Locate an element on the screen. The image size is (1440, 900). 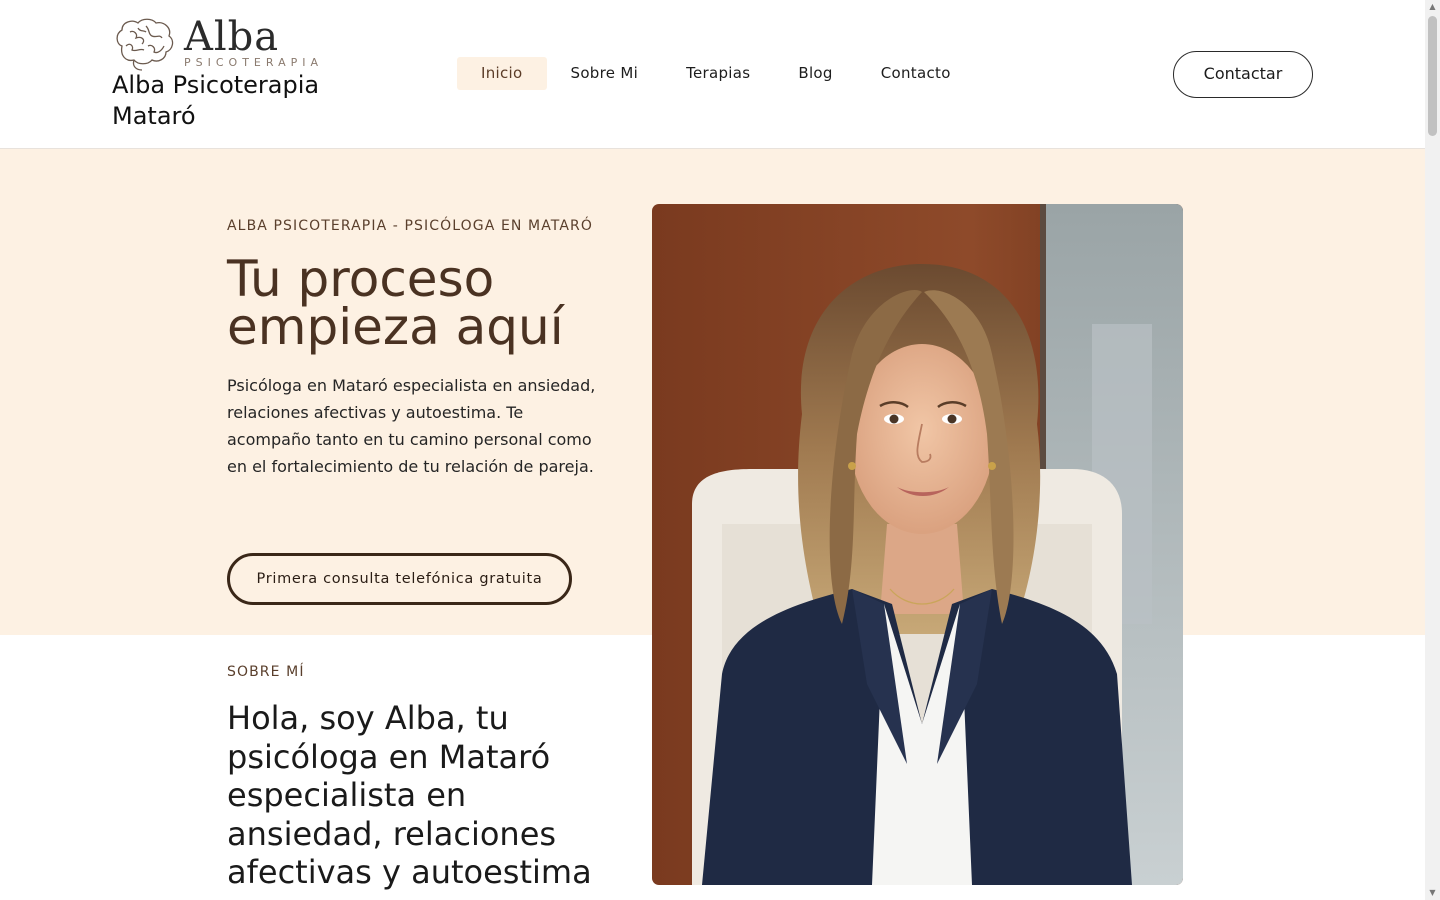
hero-title-line-2: empieza aquí is located at coordinates (395, 327).